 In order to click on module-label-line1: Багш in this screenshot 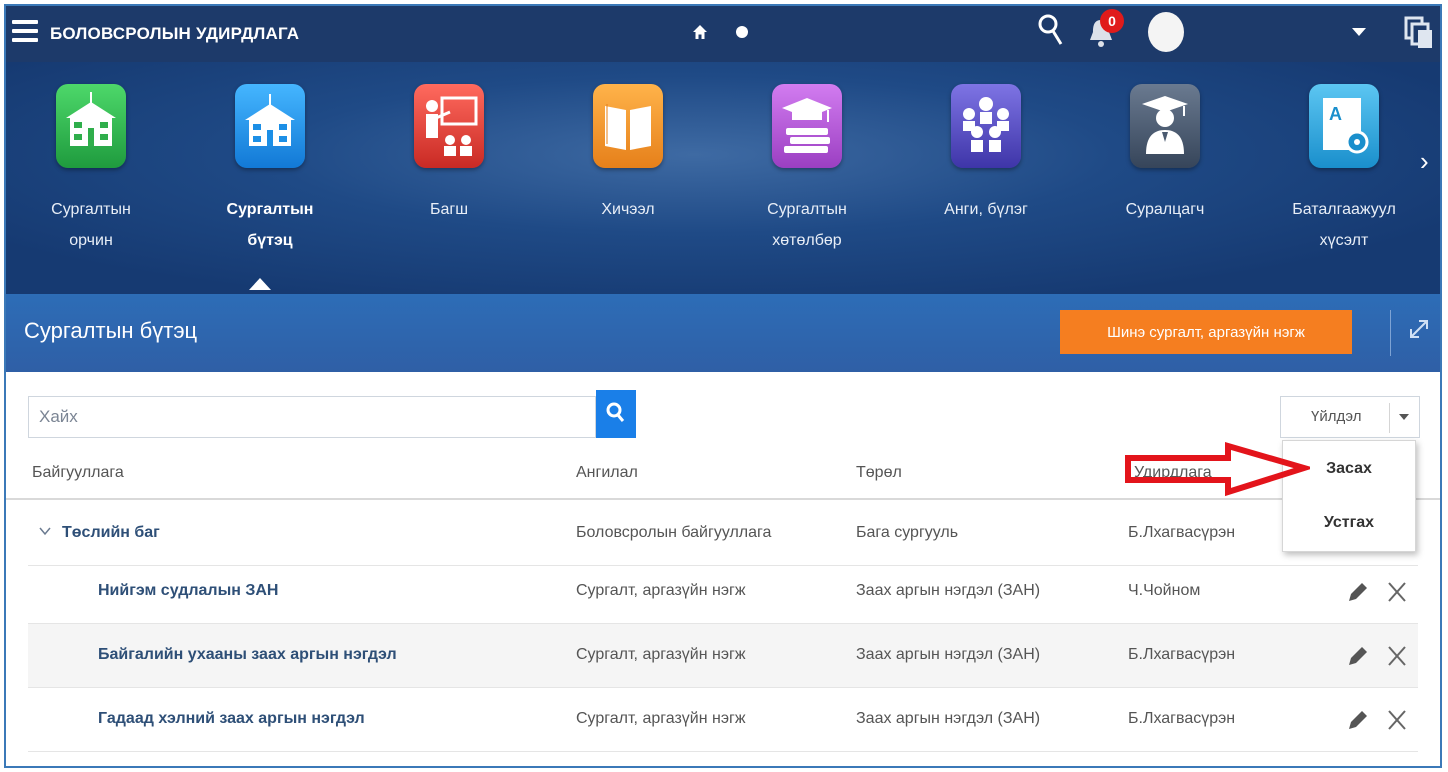, I will do `click(449, 209)`.